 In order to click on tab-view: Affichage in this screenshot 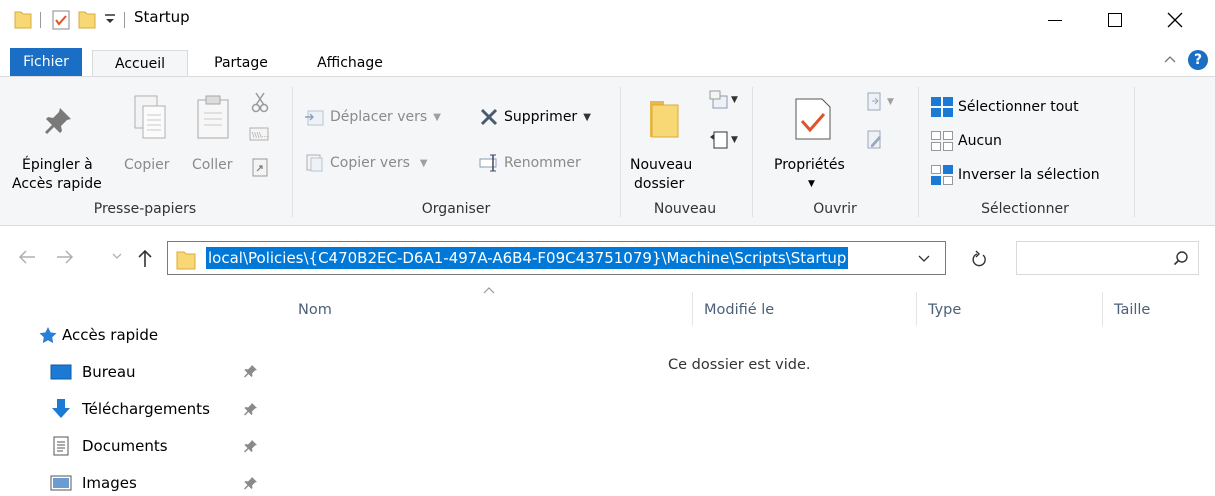, I will do `click(350, 63)`.